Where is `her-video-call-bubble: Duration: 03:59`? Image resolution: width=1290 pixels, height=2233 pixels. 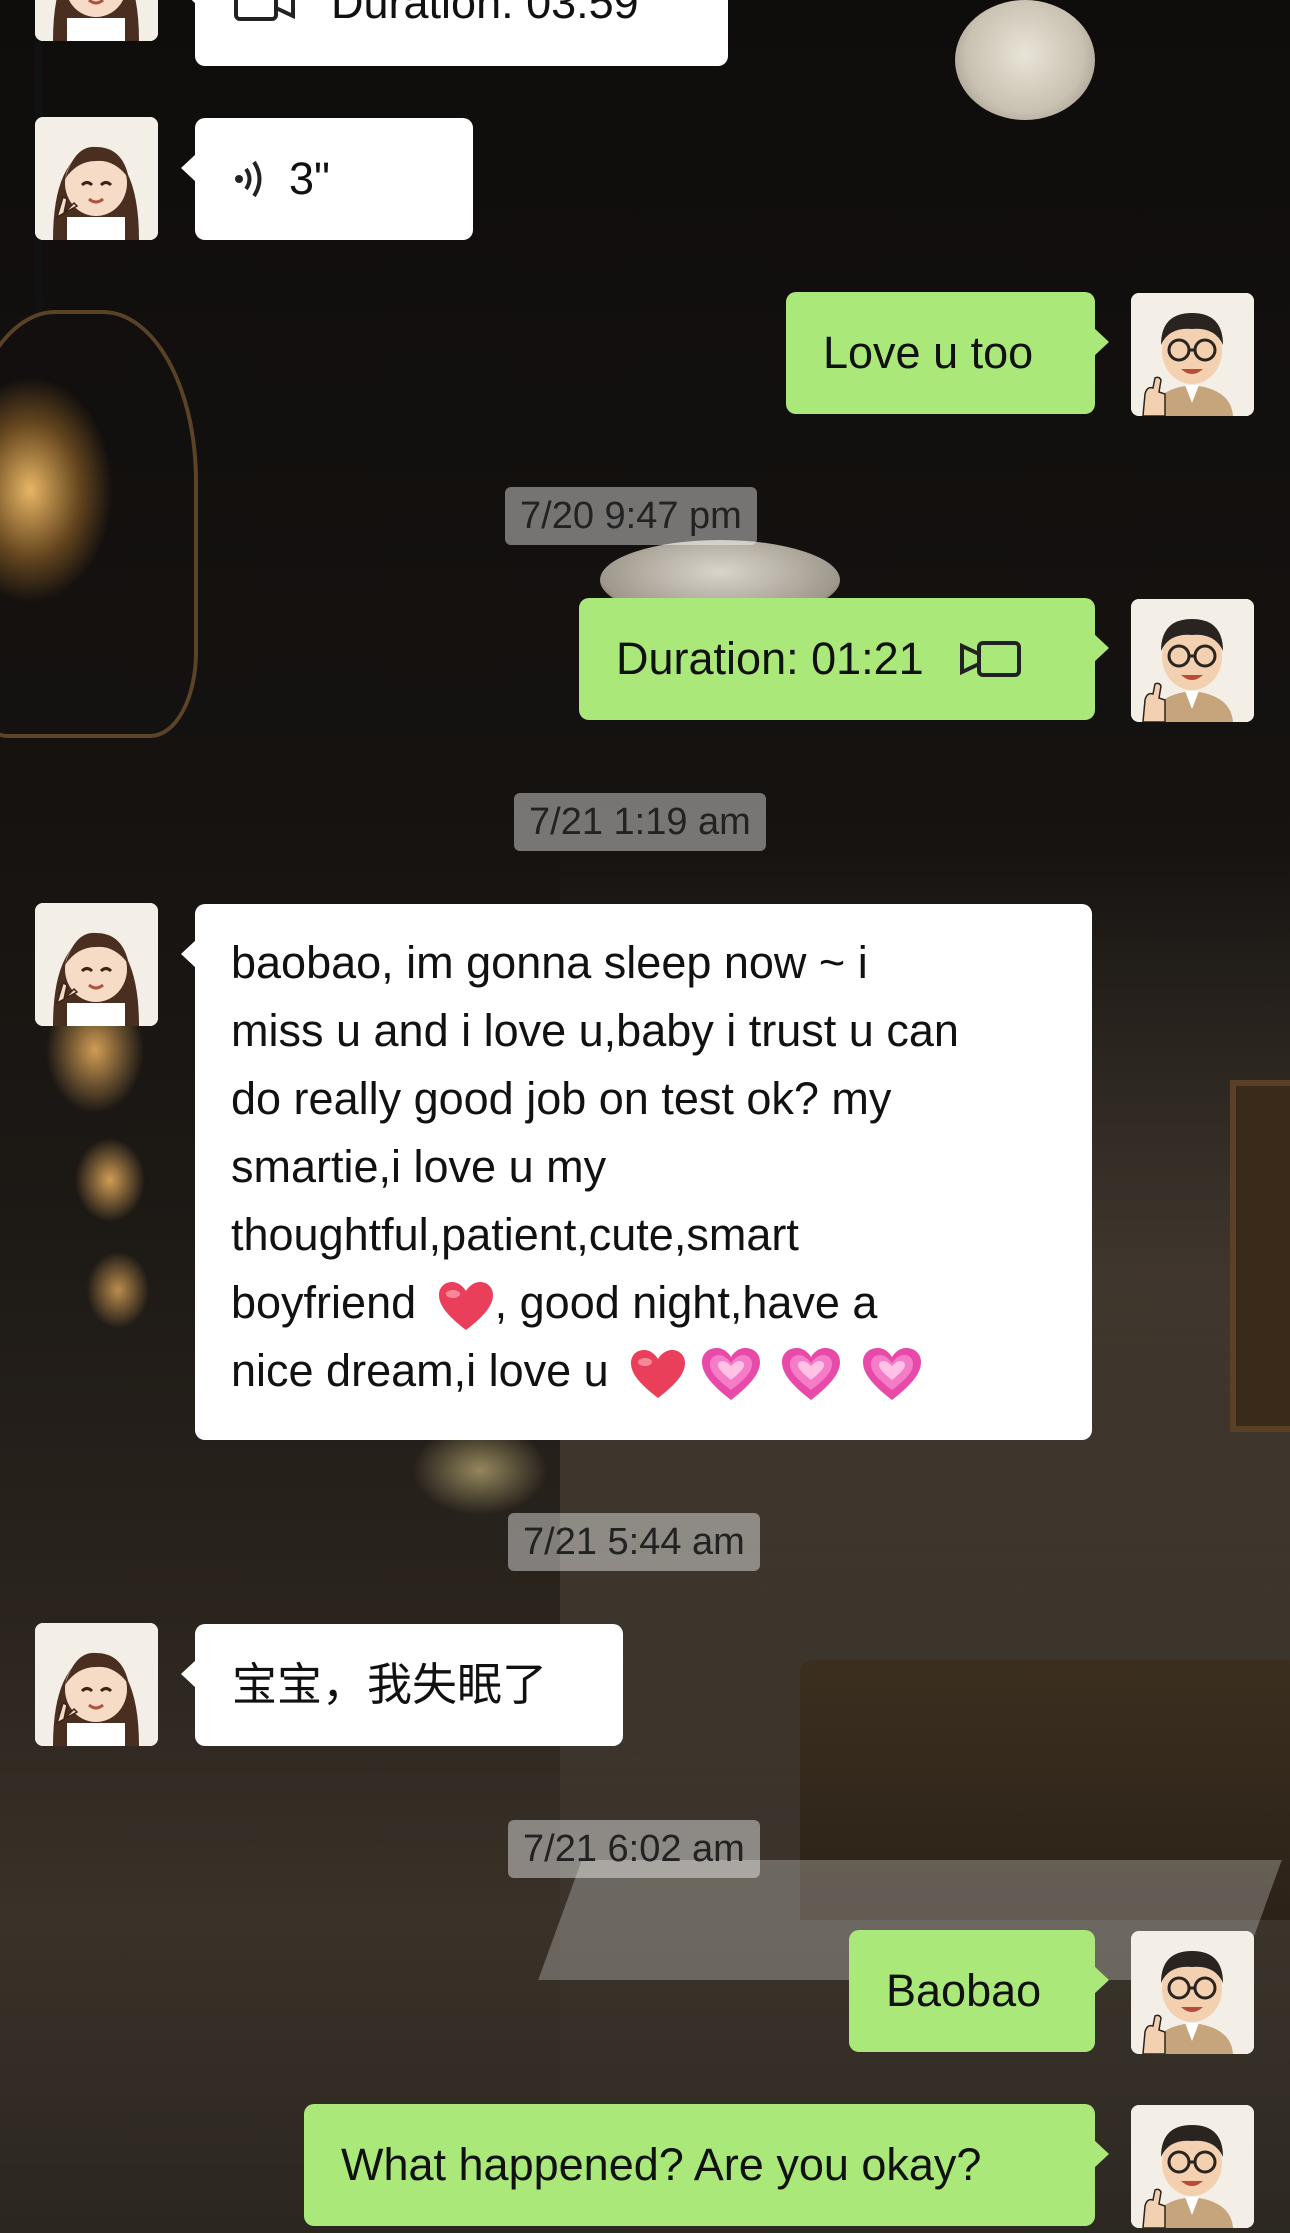 her-video-call-bubble: Duration: 03:59 is located at coordinates (454, 33).